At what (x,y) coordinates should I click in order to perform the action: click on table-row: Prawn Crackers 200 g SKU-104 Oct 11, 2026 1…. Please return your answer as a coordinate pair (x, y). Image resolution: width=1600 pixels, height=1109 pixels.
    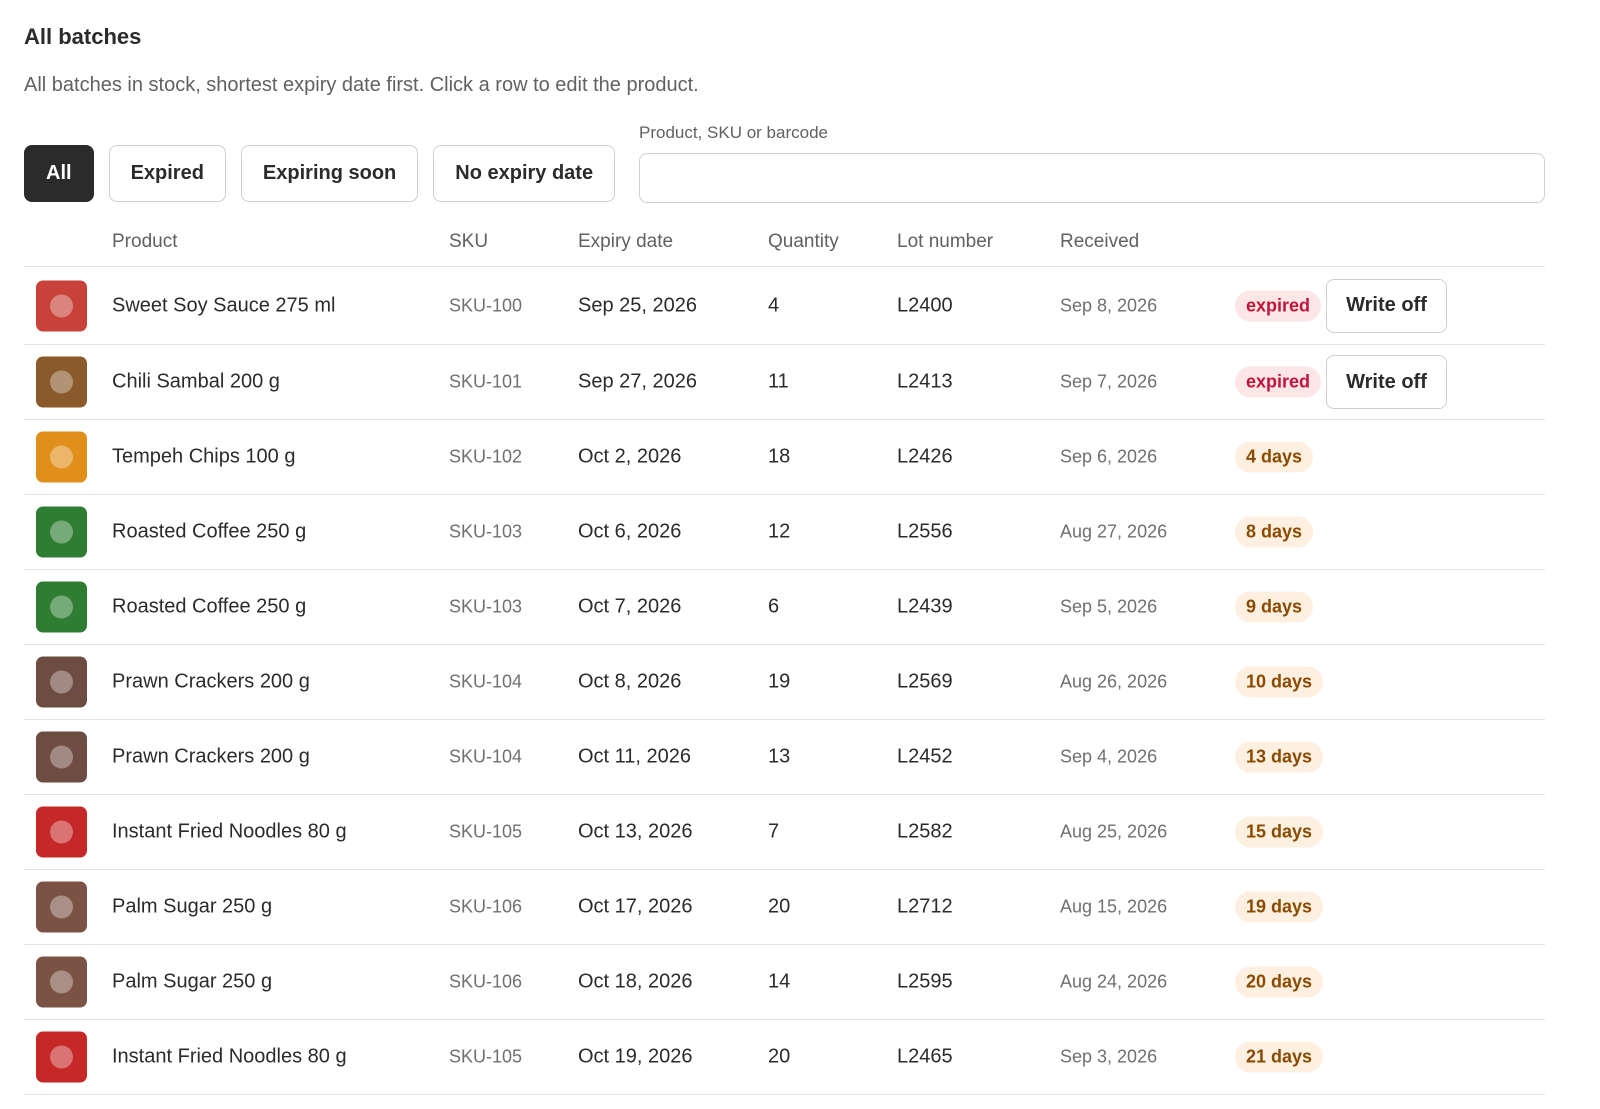
    Looking at the image, I should click on (784, 757).